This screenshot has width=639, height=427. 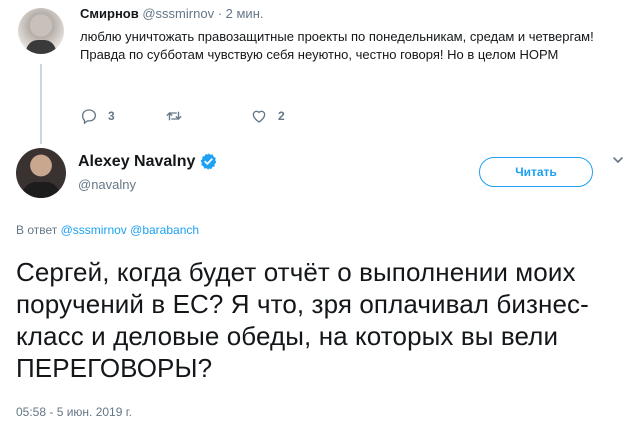 I want to click on mention-link-1: @sssmirnov, so click(x=94, y=230).